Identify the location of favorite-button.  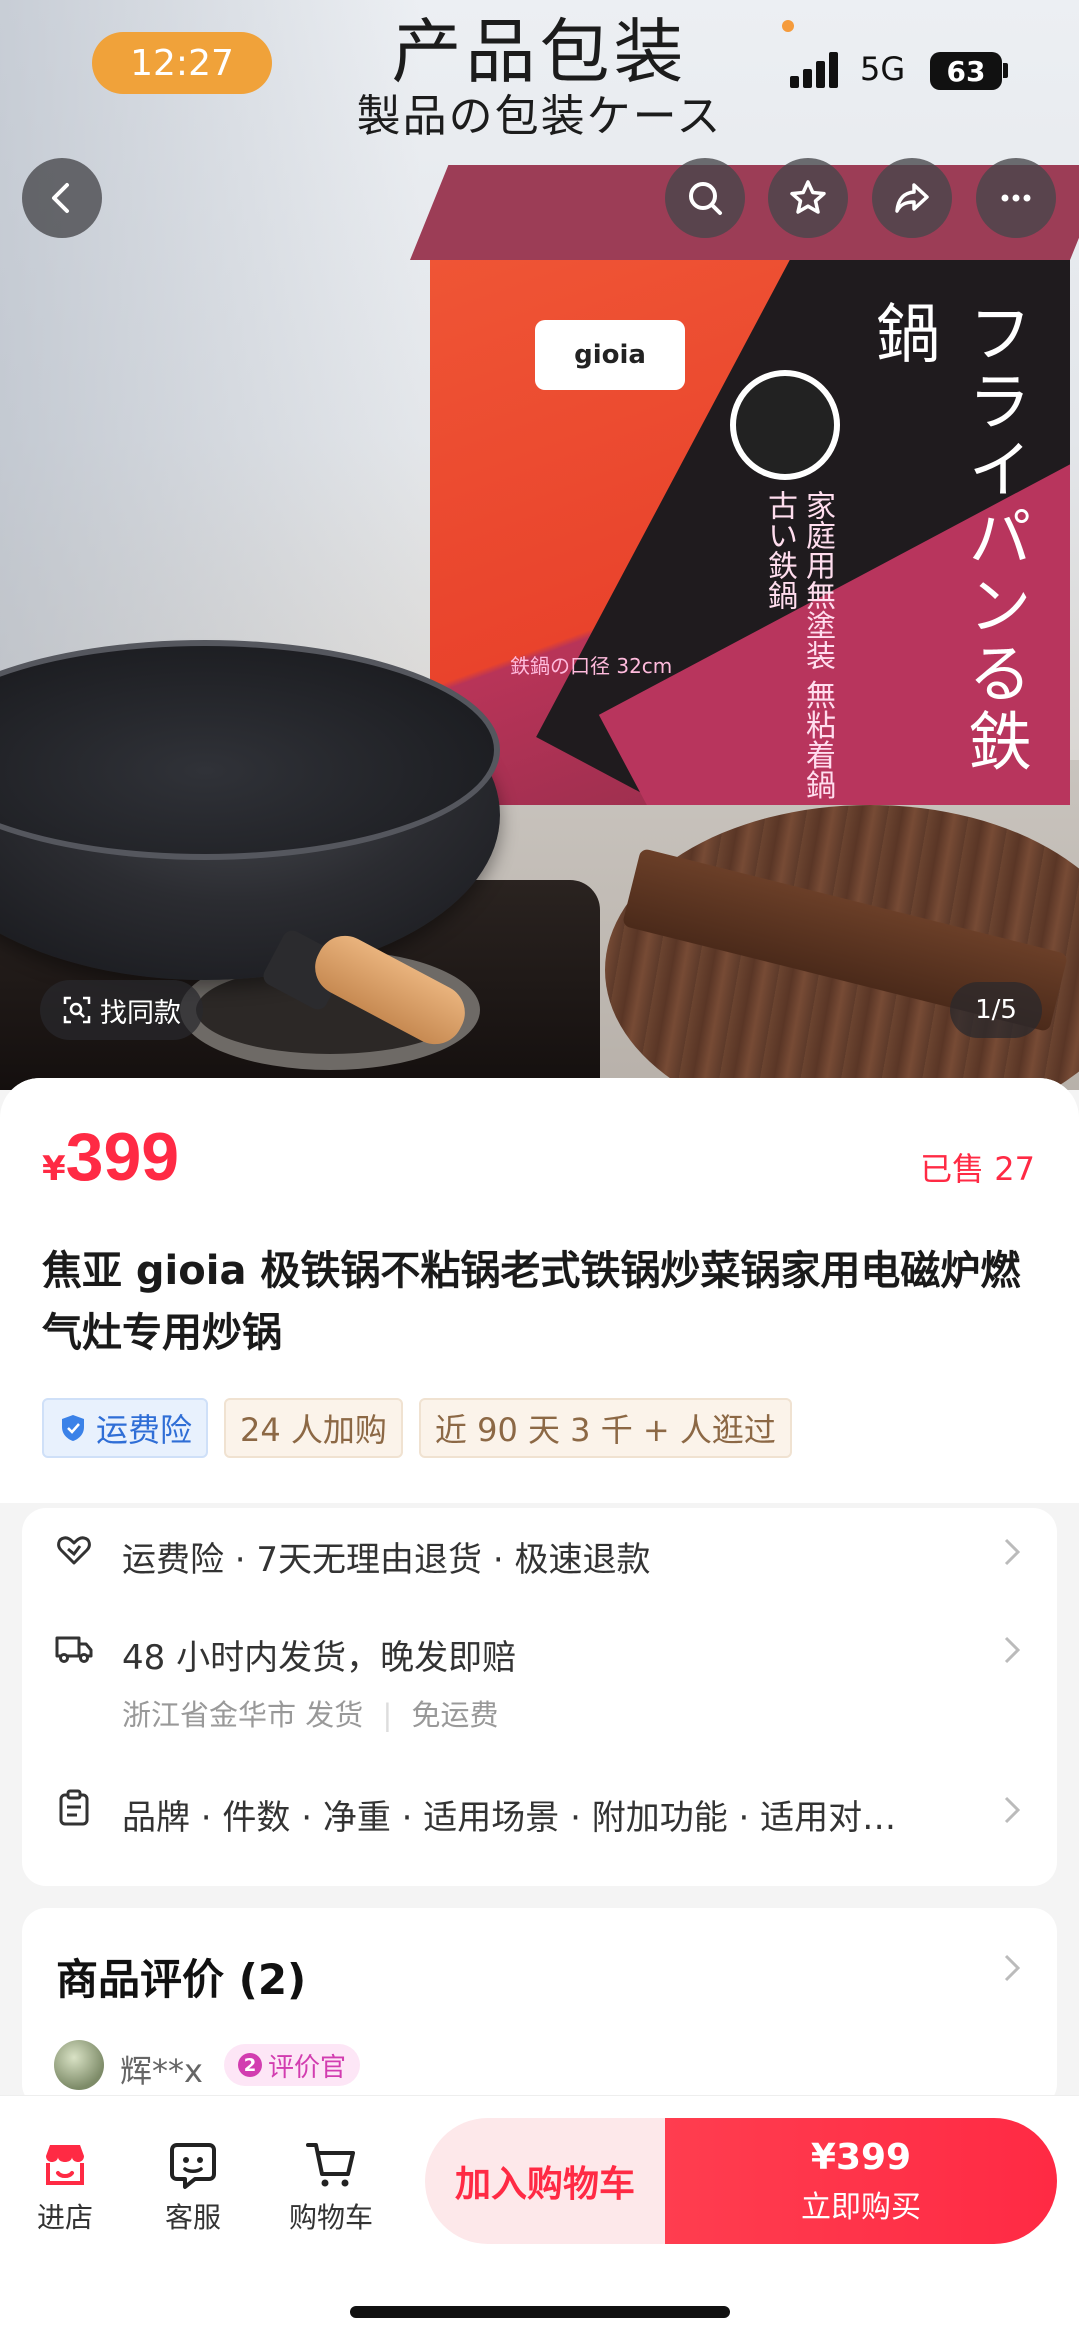
(808, 198).